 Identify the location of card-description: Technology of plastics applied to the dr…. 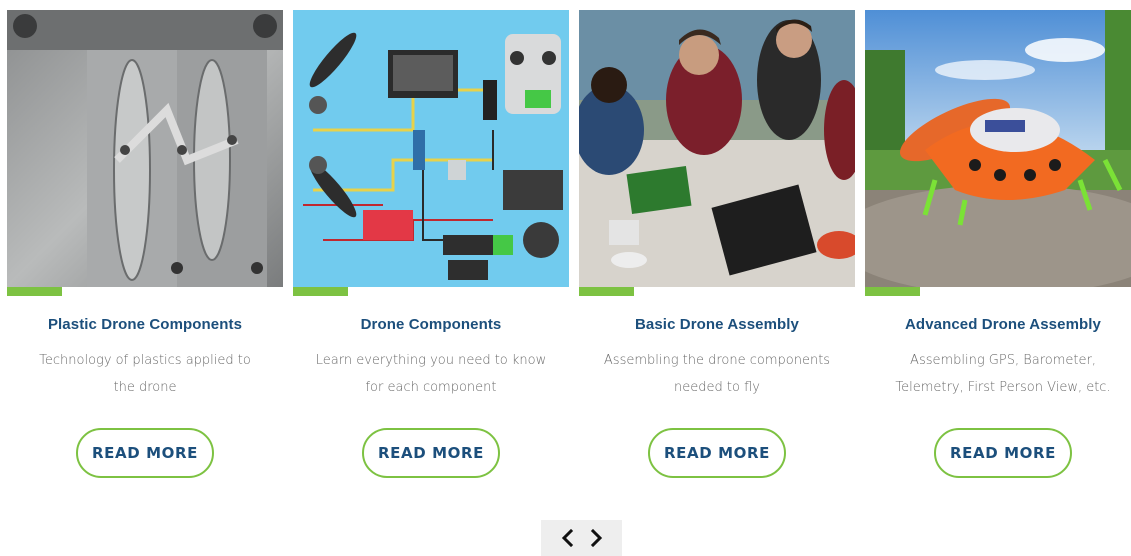
(145, 374).